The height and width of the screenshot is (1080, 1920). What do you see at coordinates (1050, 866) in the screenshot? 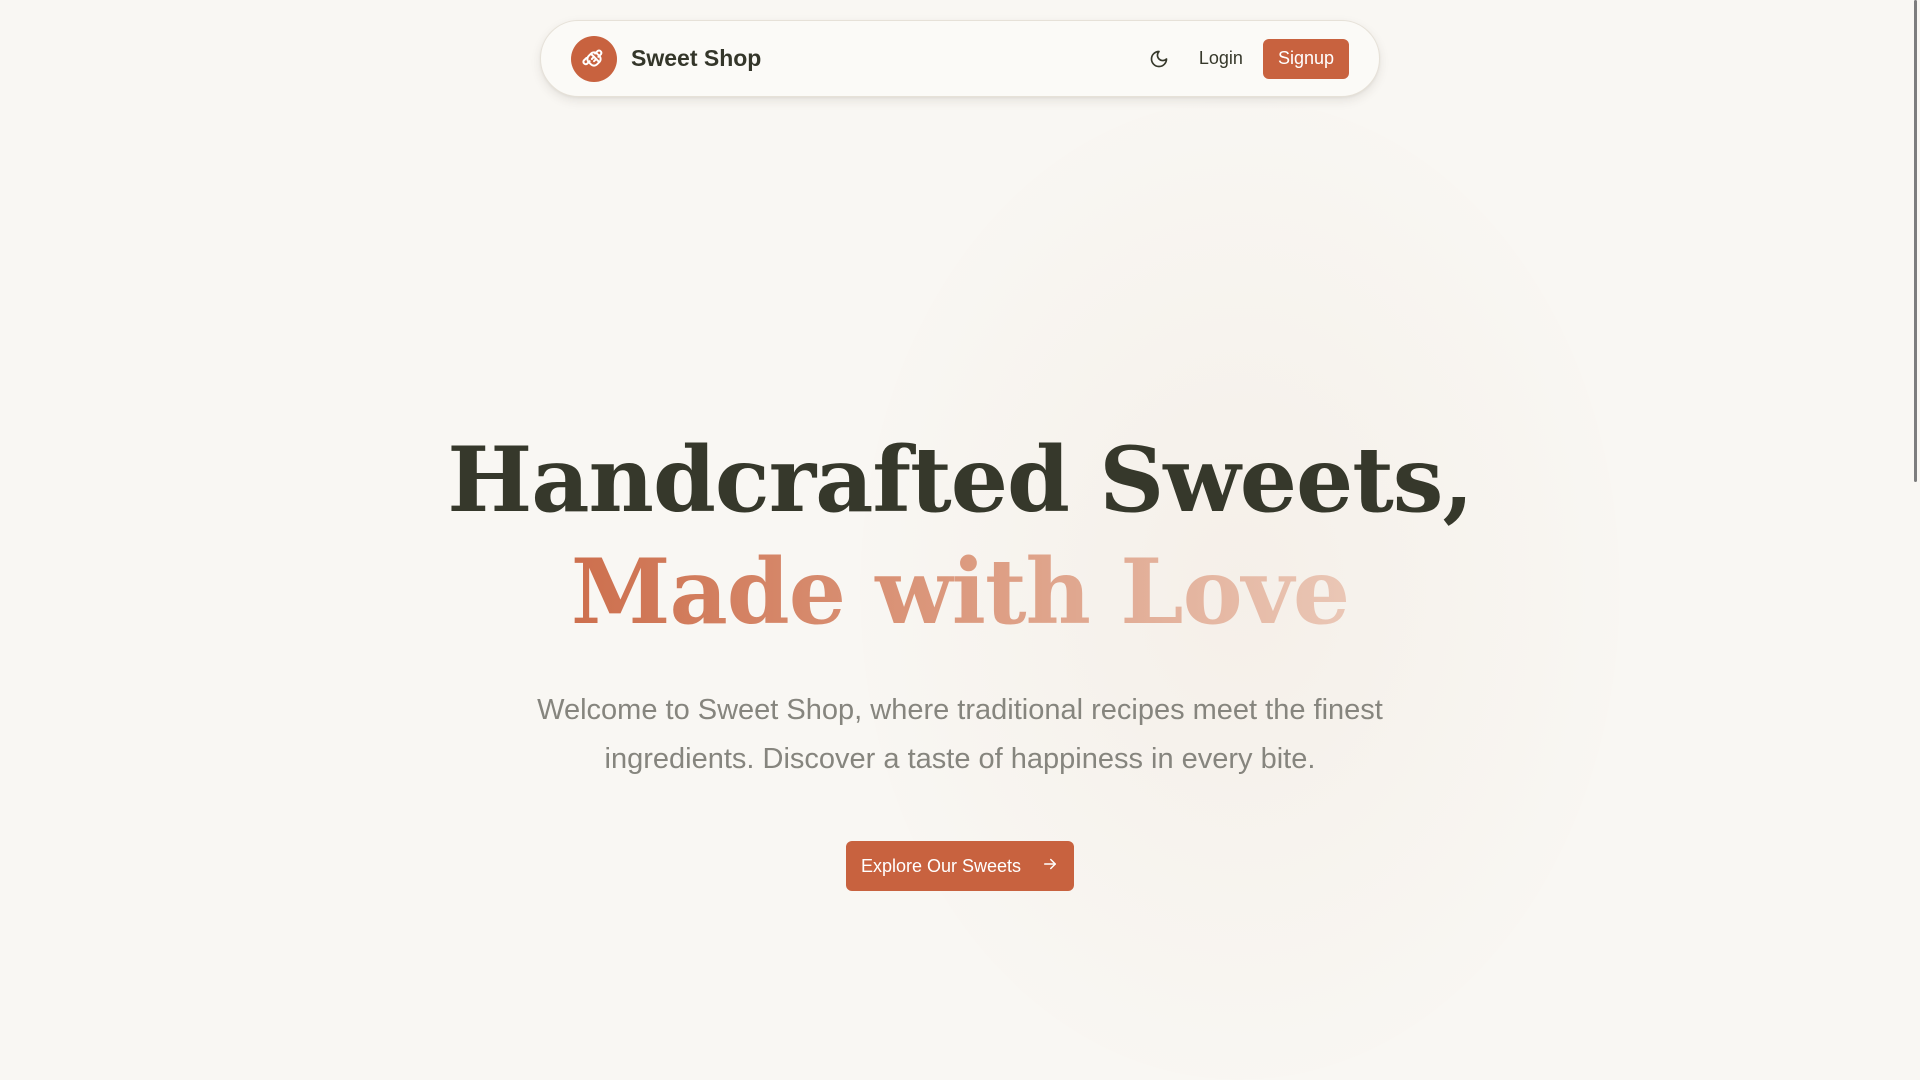
I see `arrow-right-icon` at bounding box center [1050, 866].